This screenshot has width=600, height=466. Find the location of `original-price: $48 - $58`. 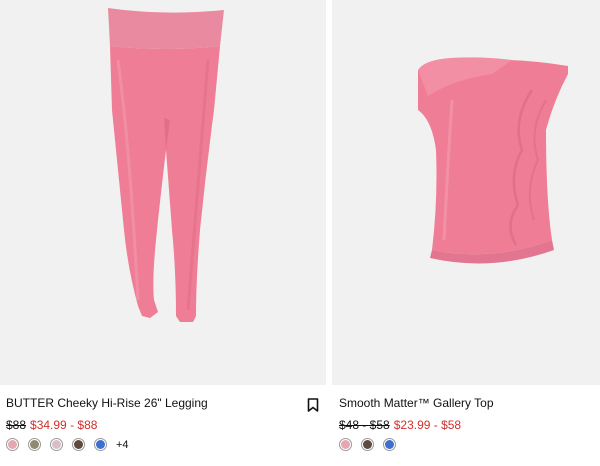

original-price: $48 - $58 is located at coordinates (364, 425).